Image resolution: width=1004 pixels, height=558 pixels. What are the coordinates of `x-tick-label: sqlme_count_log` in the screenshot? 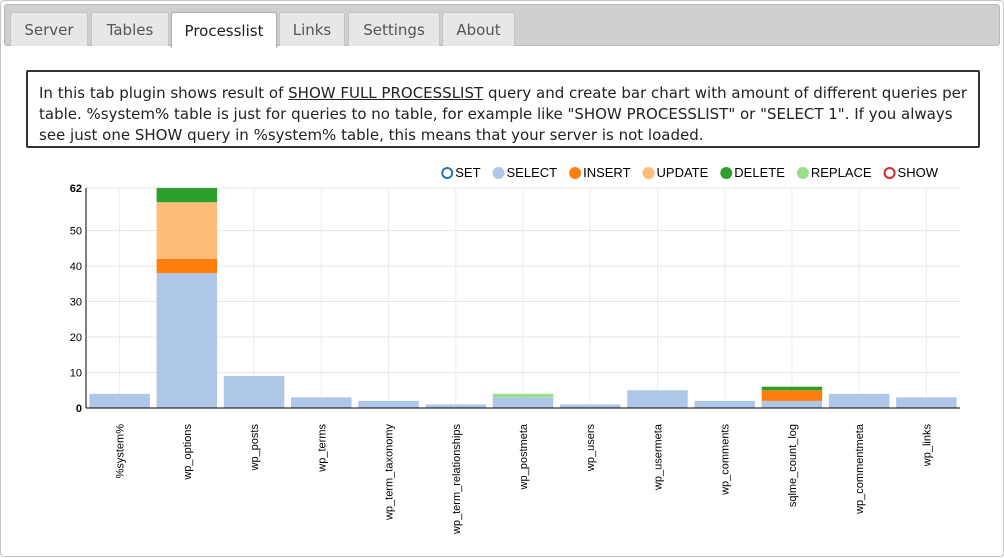 It's located at (793, 465).